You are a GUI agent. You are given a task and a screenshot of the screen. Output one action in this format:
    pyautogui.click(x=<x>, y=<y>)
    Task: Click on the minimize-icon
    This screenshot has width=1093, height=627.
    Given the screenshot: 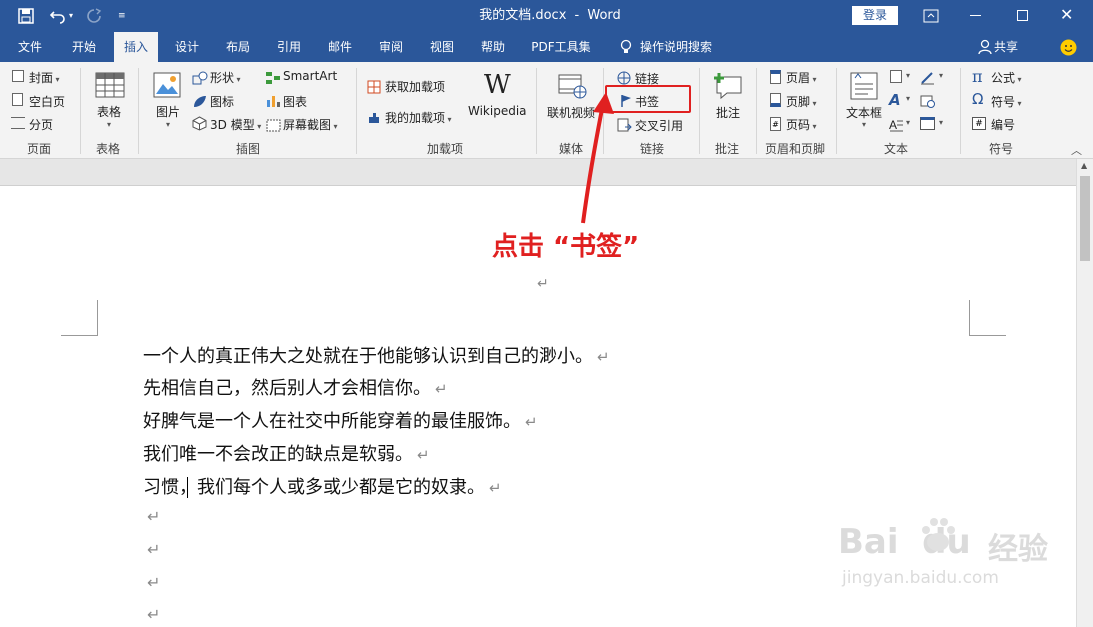 What is the action you would take?
    pyautogui.click(x=975, y=15)
    